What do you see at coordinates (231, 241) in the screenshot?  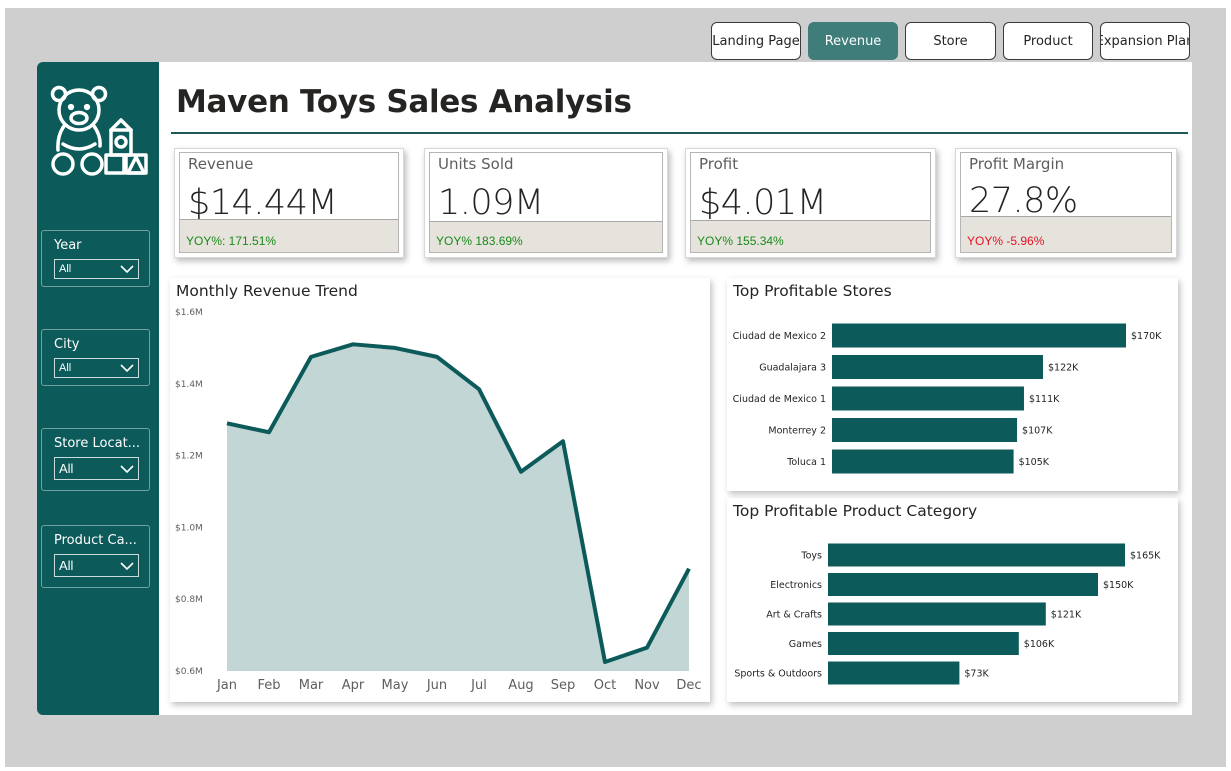 I see `kpi-yoy: YOY%: 171.51%` at bounding box center [231, 241].